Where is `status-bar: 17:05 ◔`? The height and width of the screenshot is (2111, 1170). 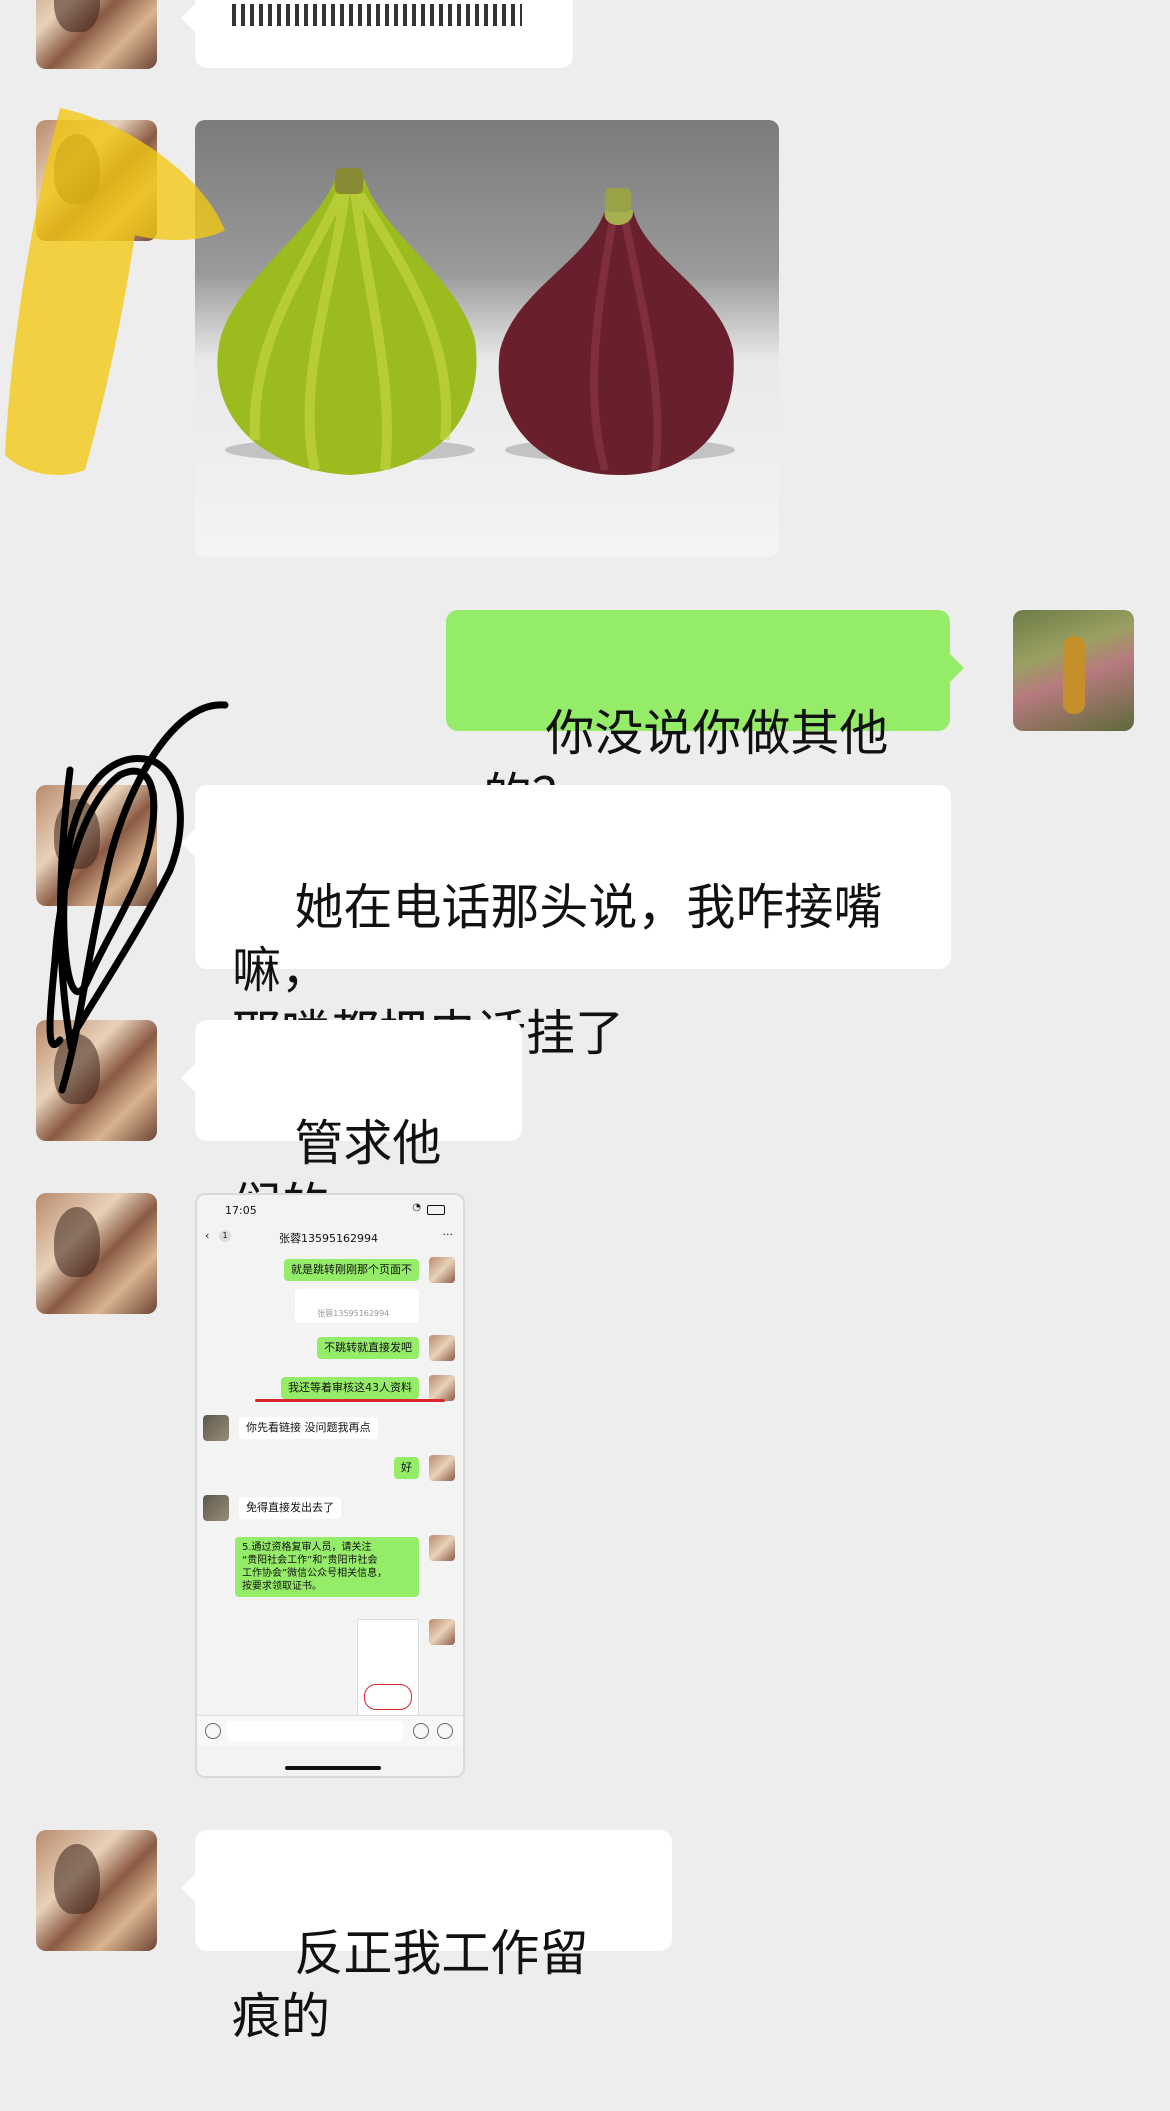
status-bar: 17:05 ◔ is located at coordinates (330, 1209).